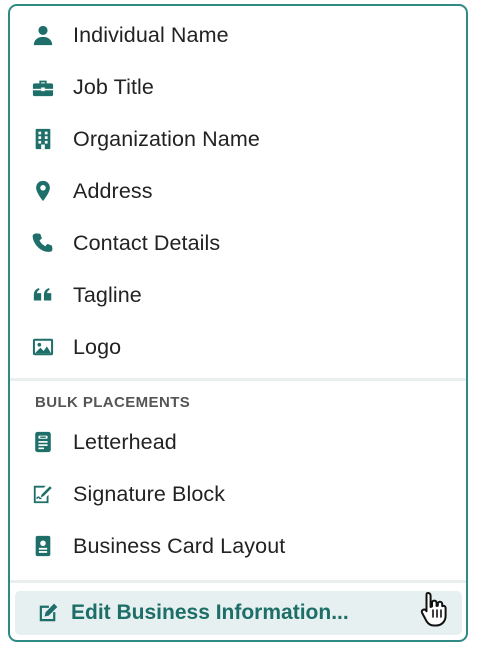 This screenshot has width=479, height=650. I want to click on menu-item-label: Job Title, so click(113, 86).